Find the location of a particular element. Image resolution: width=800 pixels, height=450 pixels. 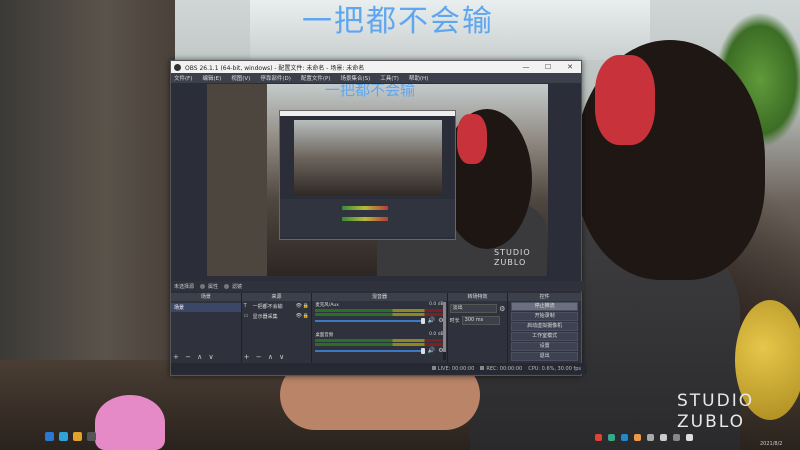

taskbar-left-icons is located at coordinates (70, 436).